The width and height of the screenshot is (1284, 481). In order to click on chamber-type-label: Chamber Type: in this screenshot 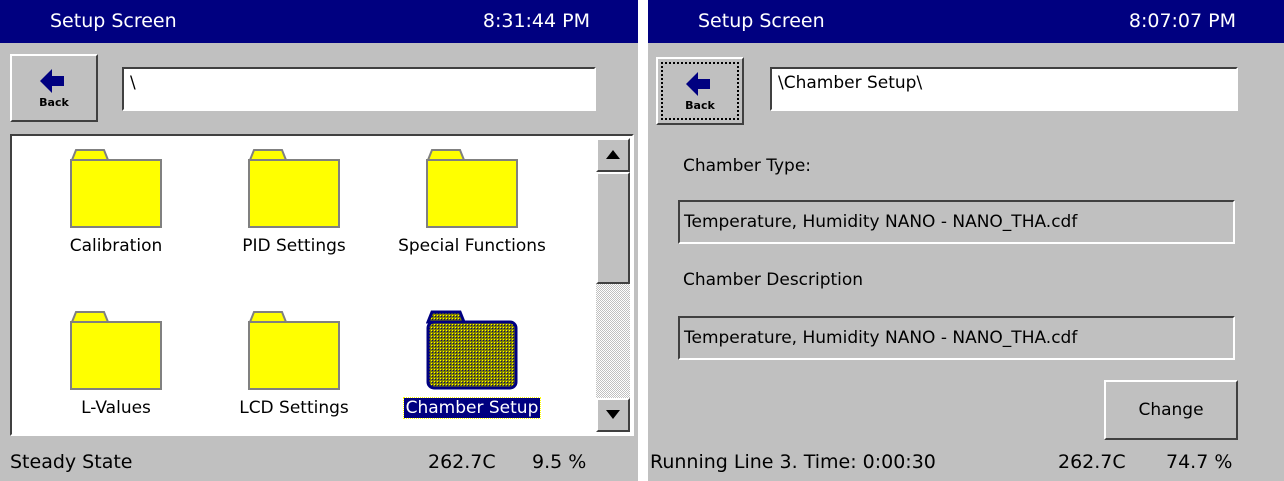, I will do `click(747, 166)`.